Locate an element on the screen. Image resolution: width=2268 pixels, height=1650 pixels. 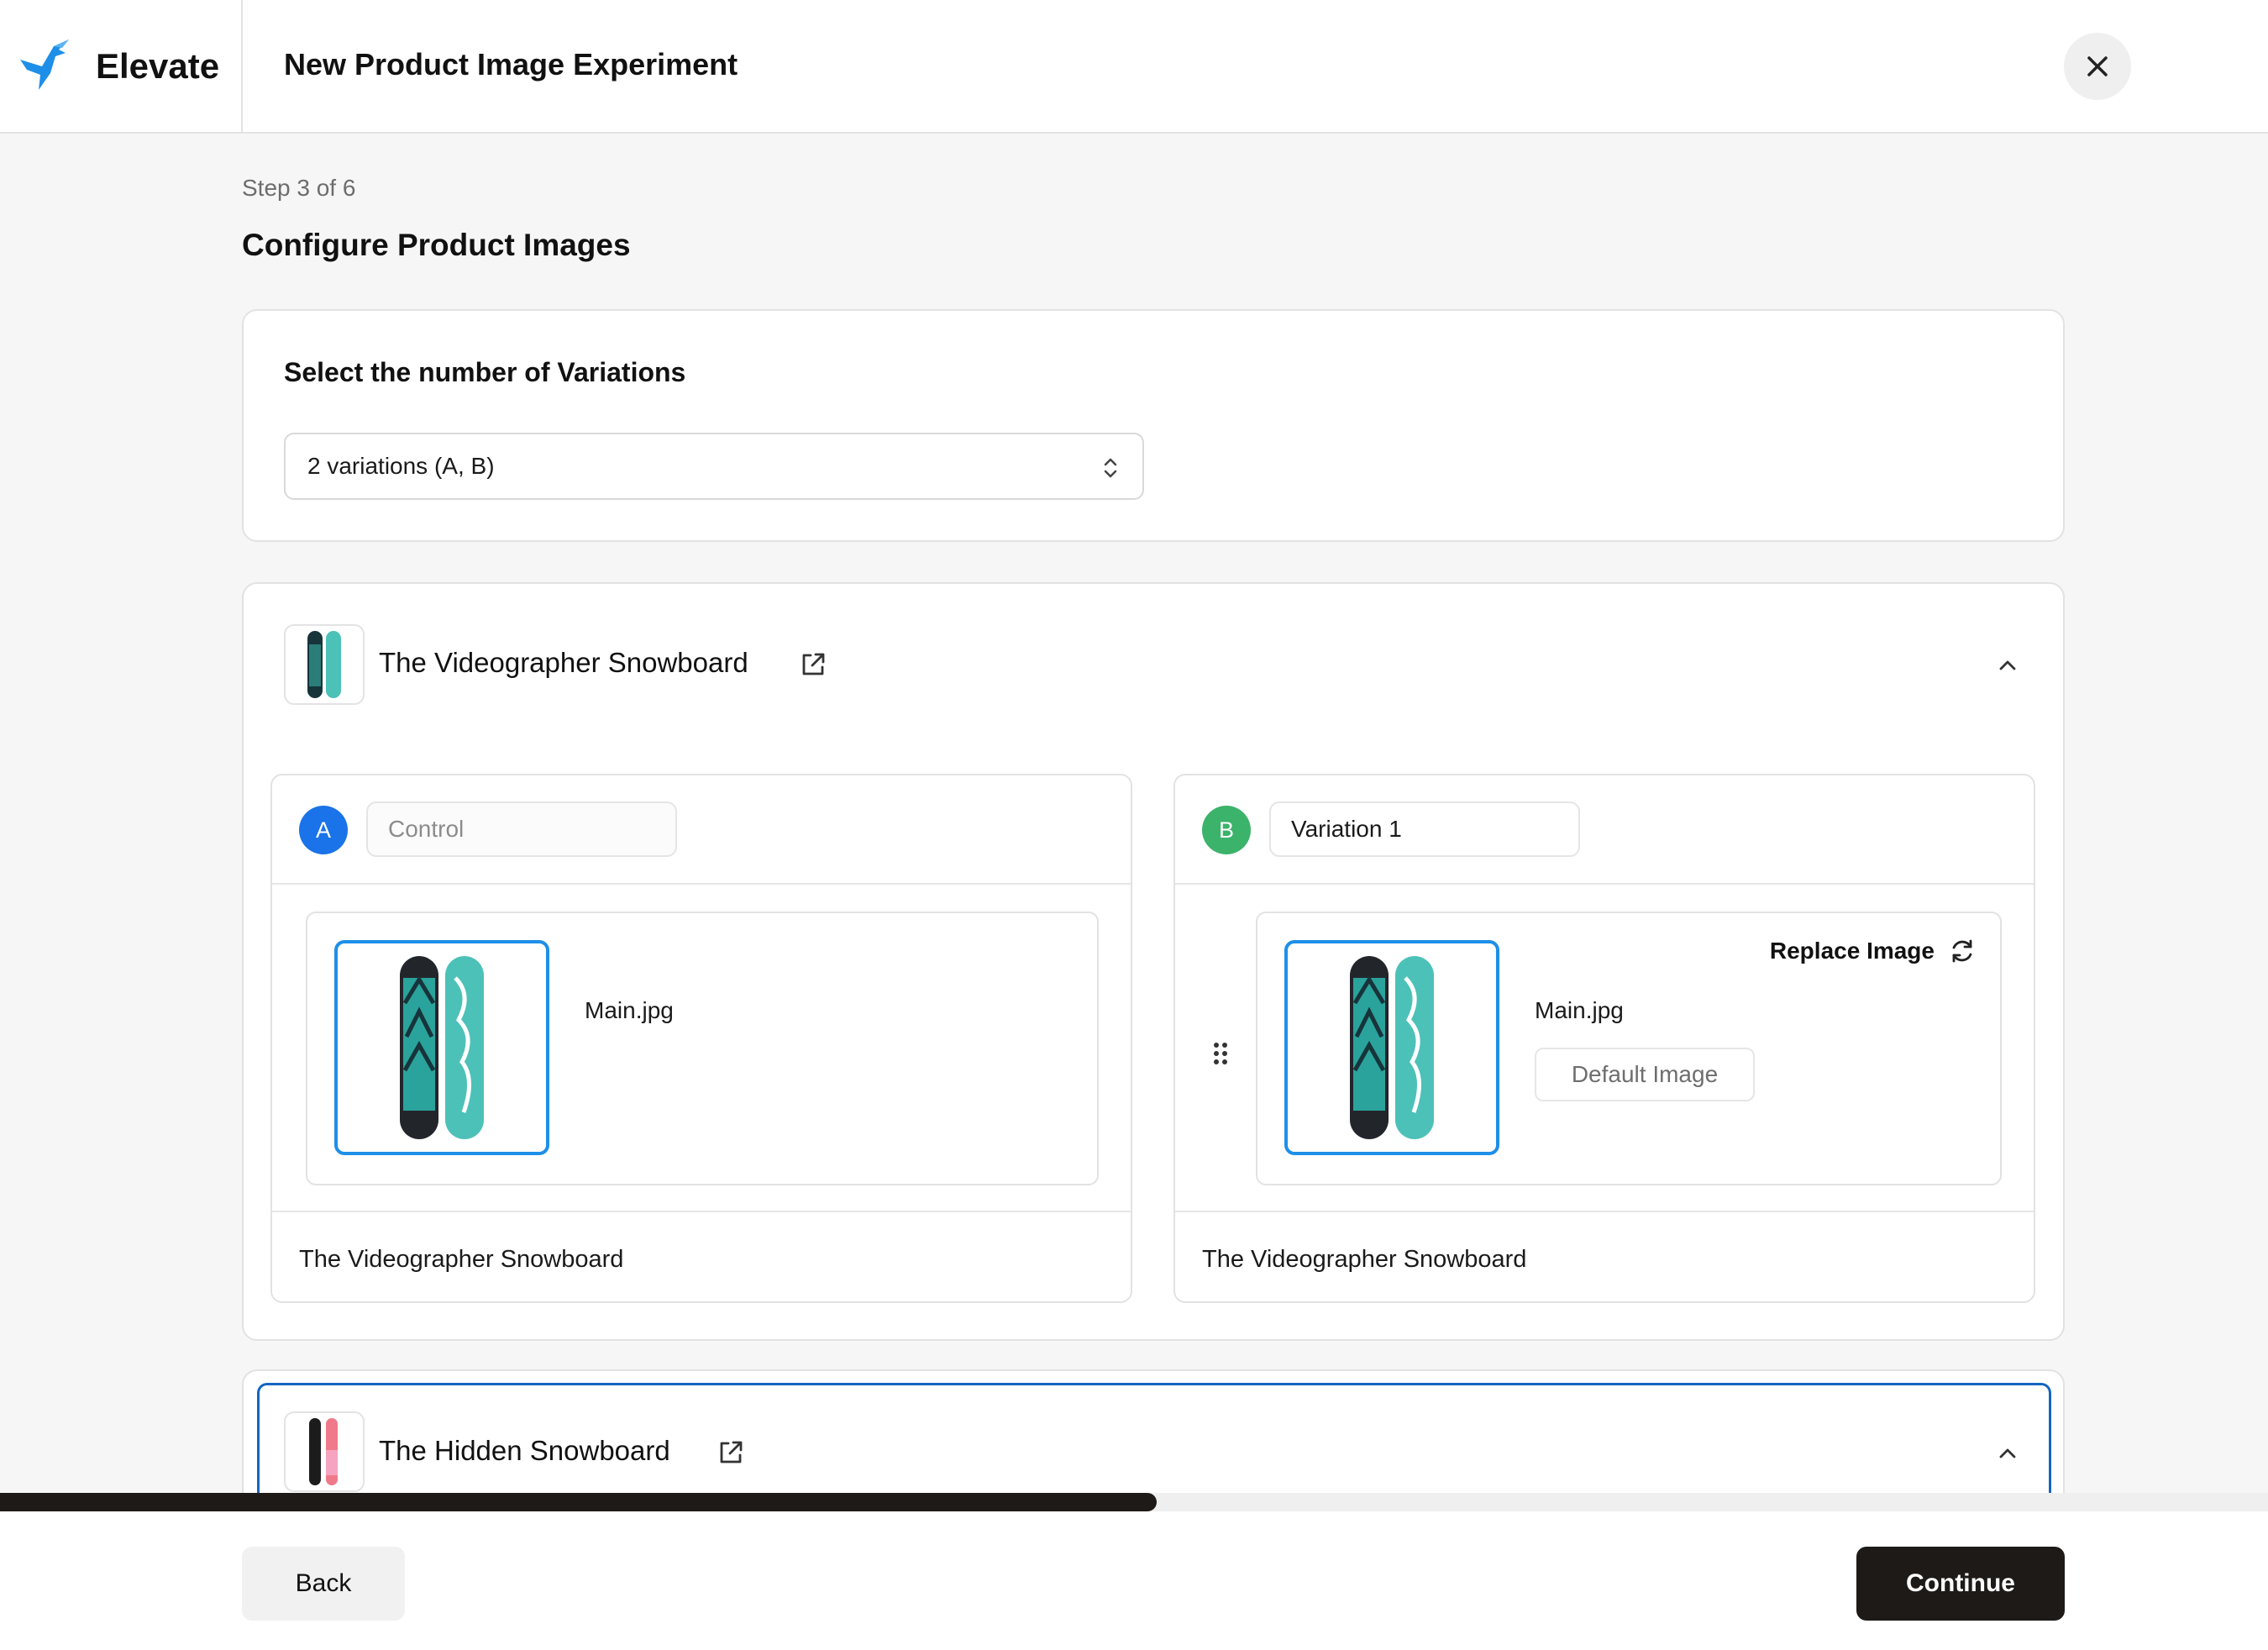
top-header: Elevate New Product Image Experiment is located at coordinates (1134, 67).